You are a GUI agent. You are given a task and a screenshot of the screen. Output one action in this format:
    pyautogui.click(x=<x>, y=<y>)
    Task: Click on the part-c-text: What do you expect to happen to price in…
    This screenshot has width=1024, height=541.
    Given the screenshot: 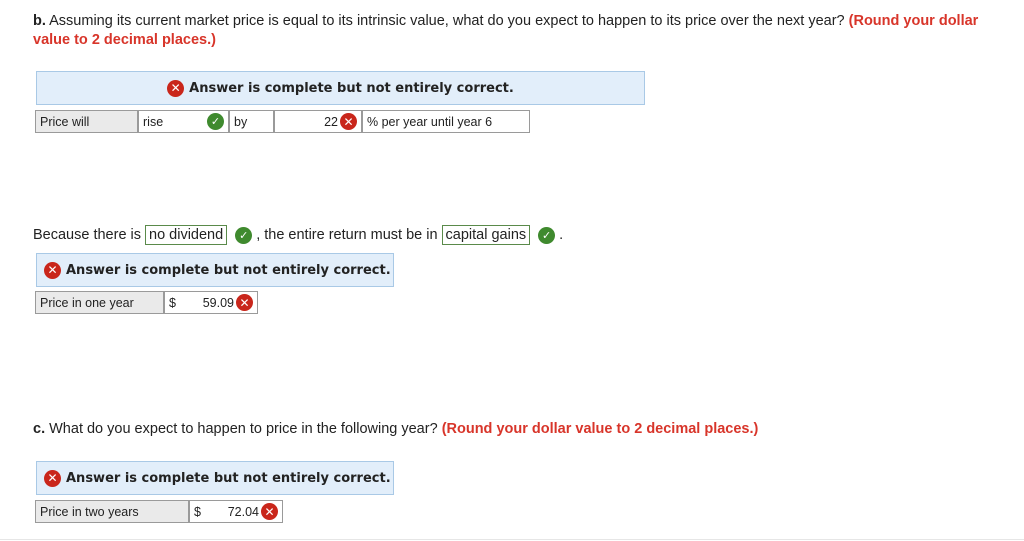 What is the action you would take?
    pyautogui.click(x=243, y=429)
    